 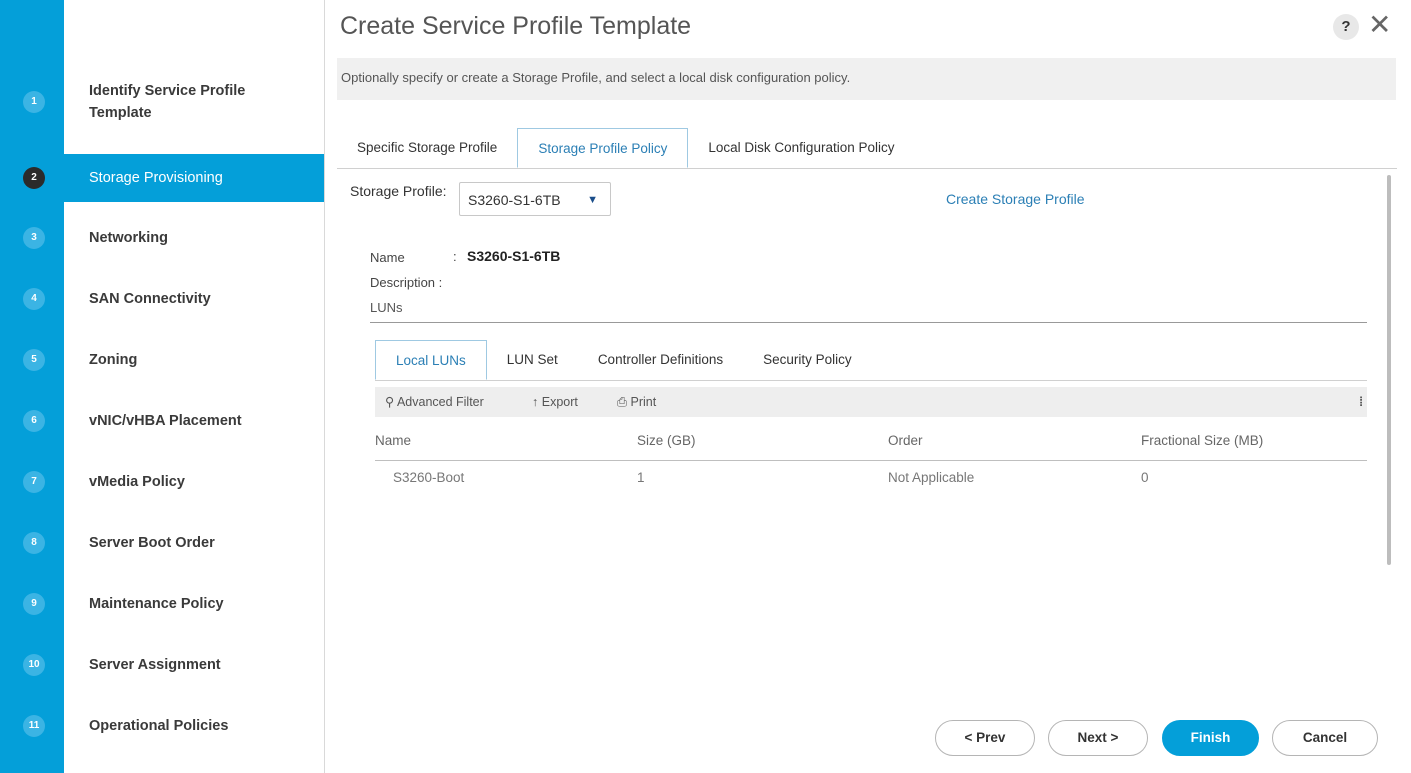 What do you see at coordinates (113, 360) in the screenshot?
I see `step-label: Zoning` at bounding box center [113, 360].